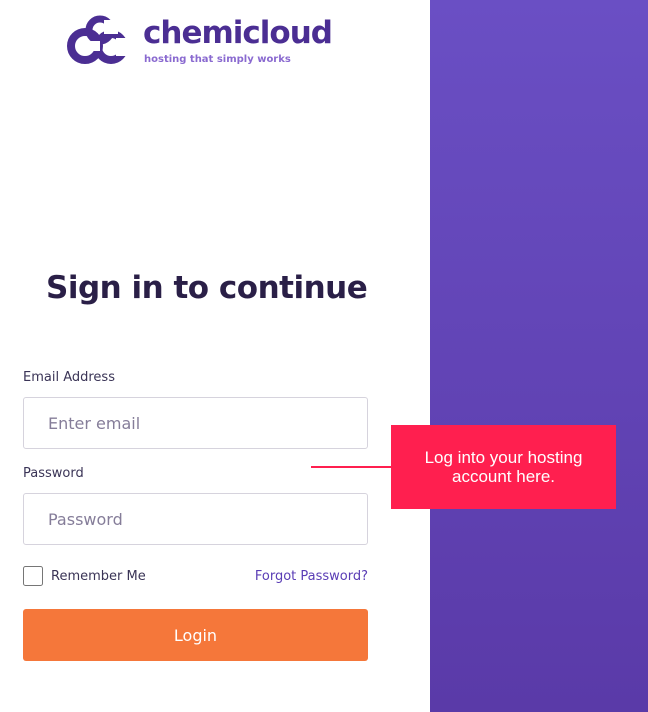  What do you see at coordinates (351, 467) in the screenshot?
I see `callout-pointer` at bounding box center [351, 467].